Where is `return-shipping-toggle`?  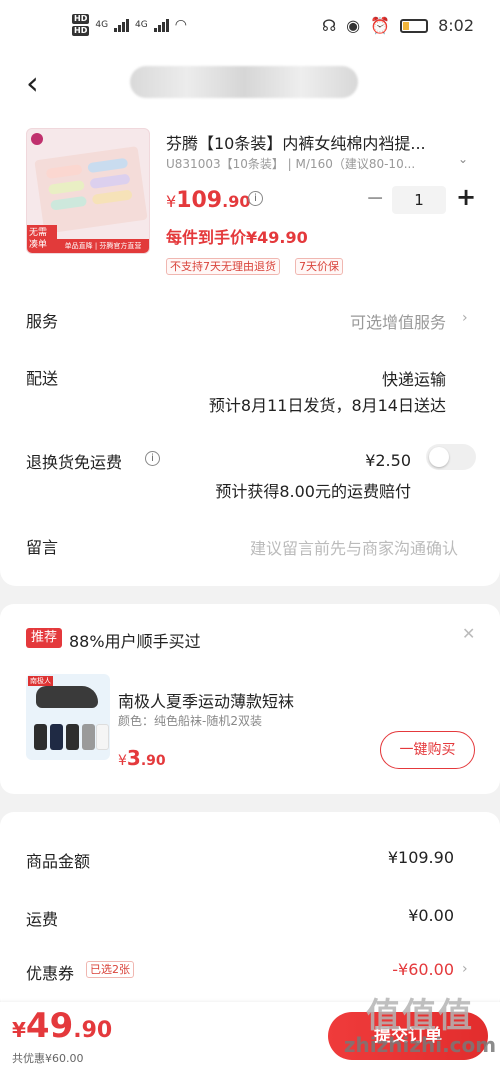
return-shipping-toggle is located at coordinates (451, 457).